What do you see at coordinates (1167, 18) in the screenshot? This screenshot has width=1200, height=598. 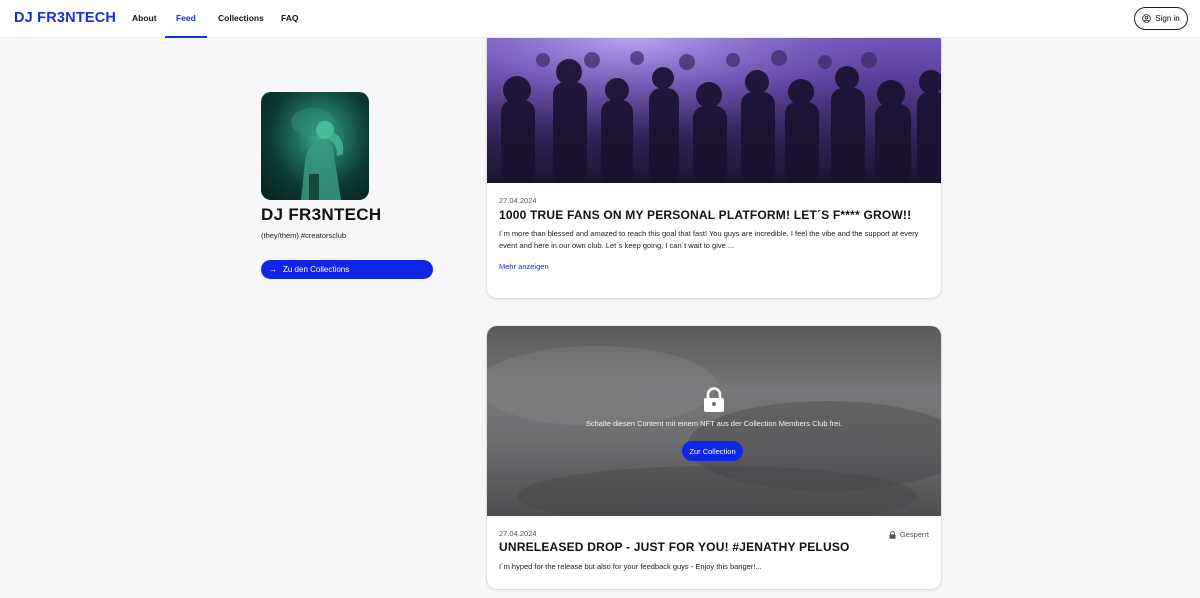 I see `sign-in-label: Sign in` at bounding box center [1167, 18].